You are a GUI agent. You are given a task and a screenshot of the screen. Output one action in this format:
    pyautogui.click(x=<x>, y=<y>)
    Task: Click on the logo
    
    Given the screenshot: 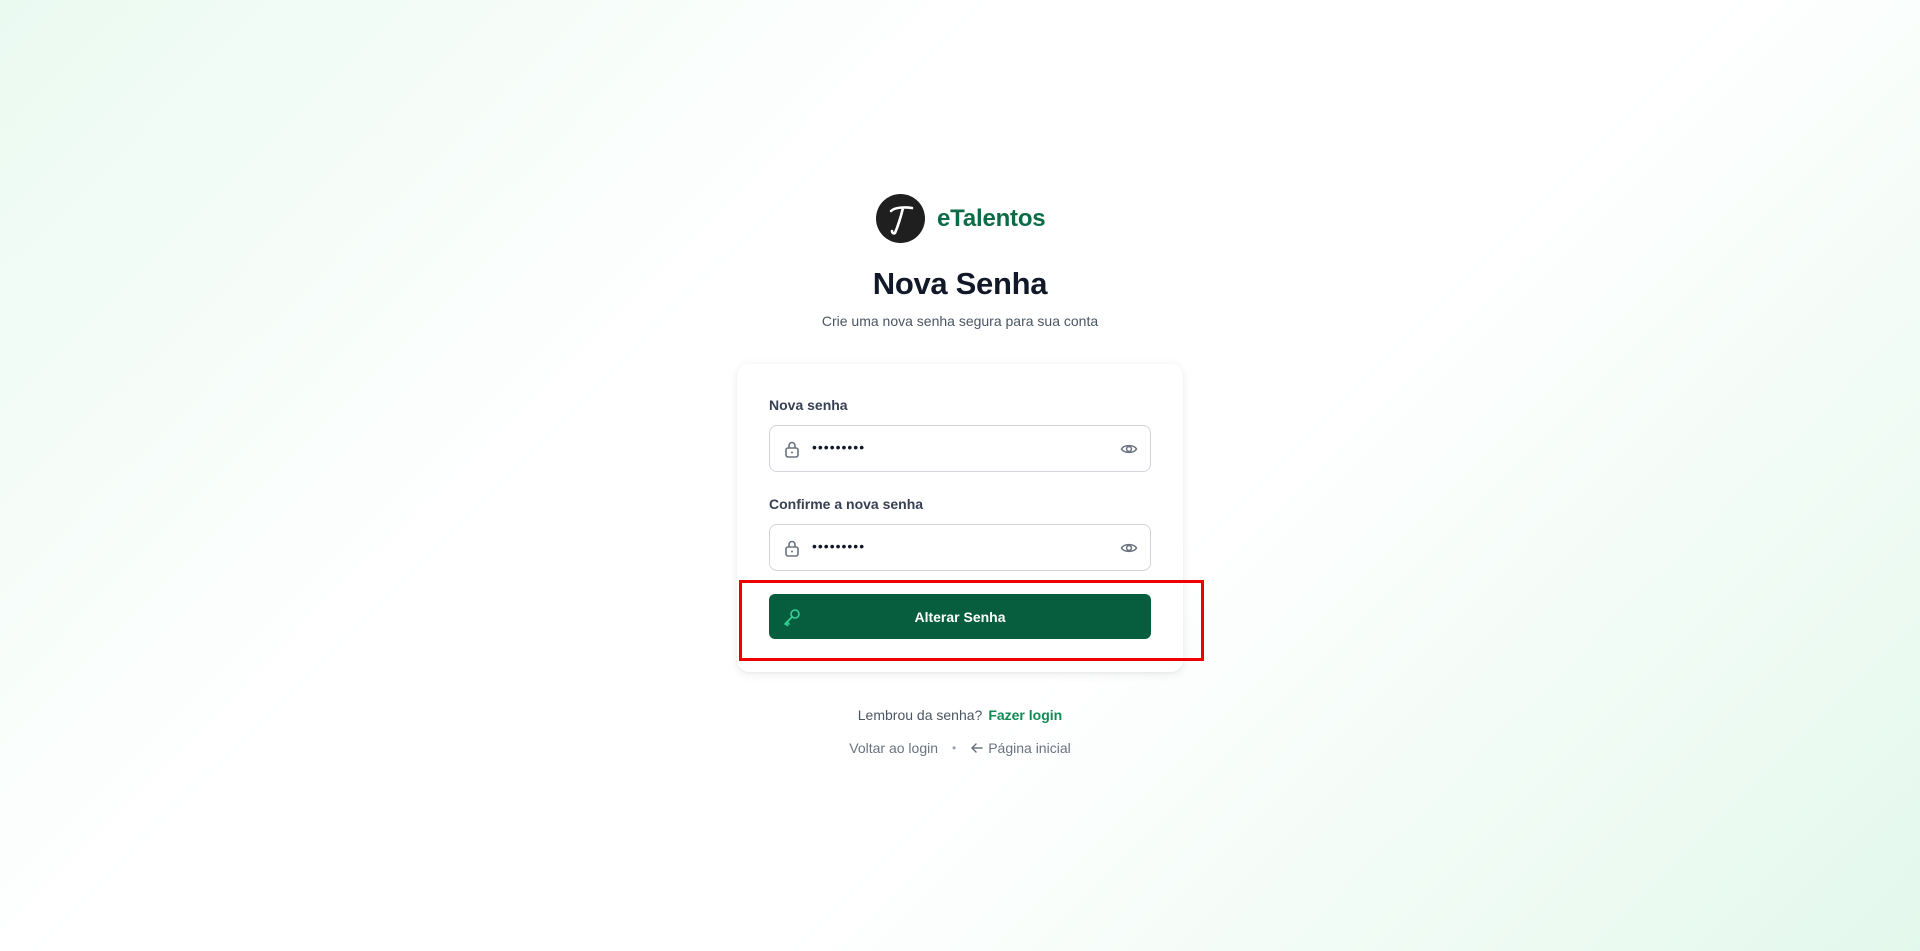 What is the action you would take?
    pyautogui.click(x=900, y=218)
    